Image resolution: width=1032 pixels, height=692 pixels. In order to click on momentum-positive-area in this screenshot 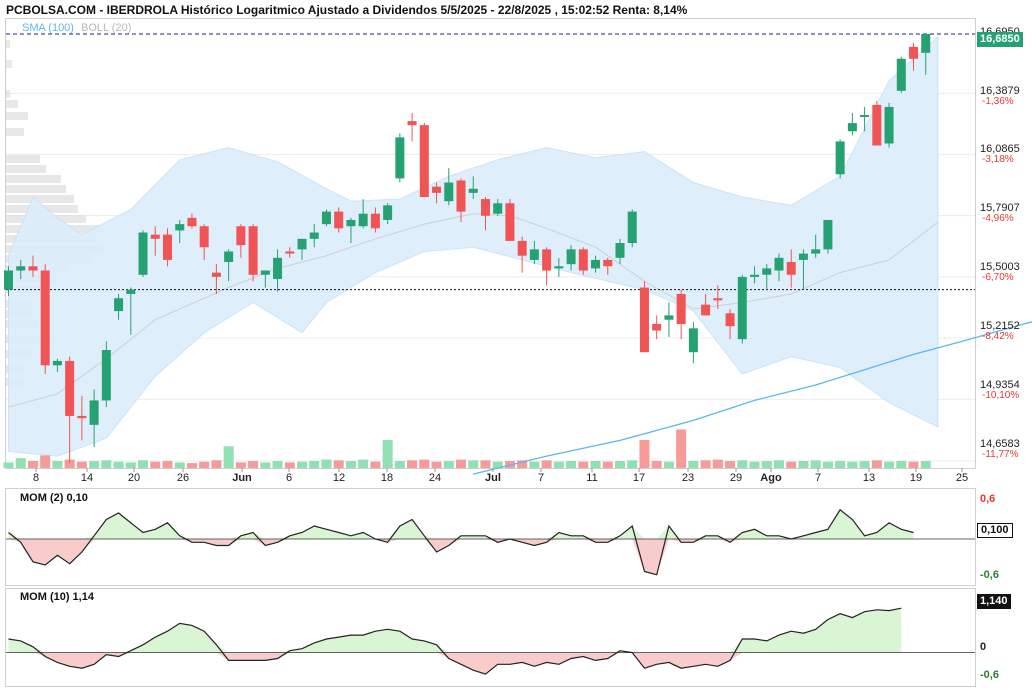, I will do `click(455, 630)`.